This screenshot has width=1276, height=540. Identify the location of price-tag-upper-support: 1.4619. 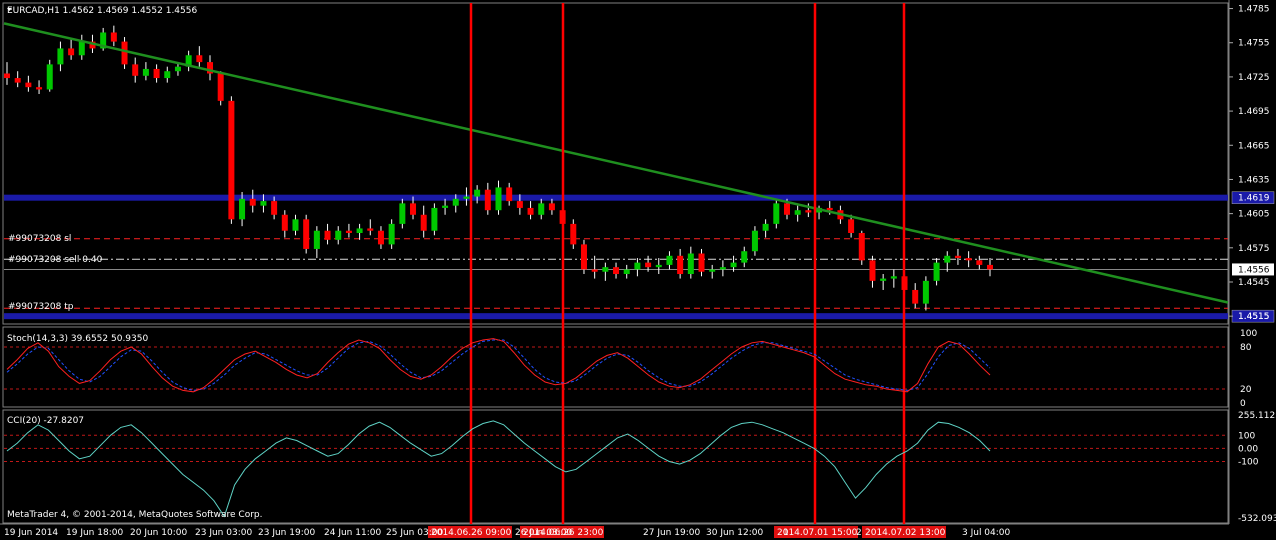
(1254, 199).